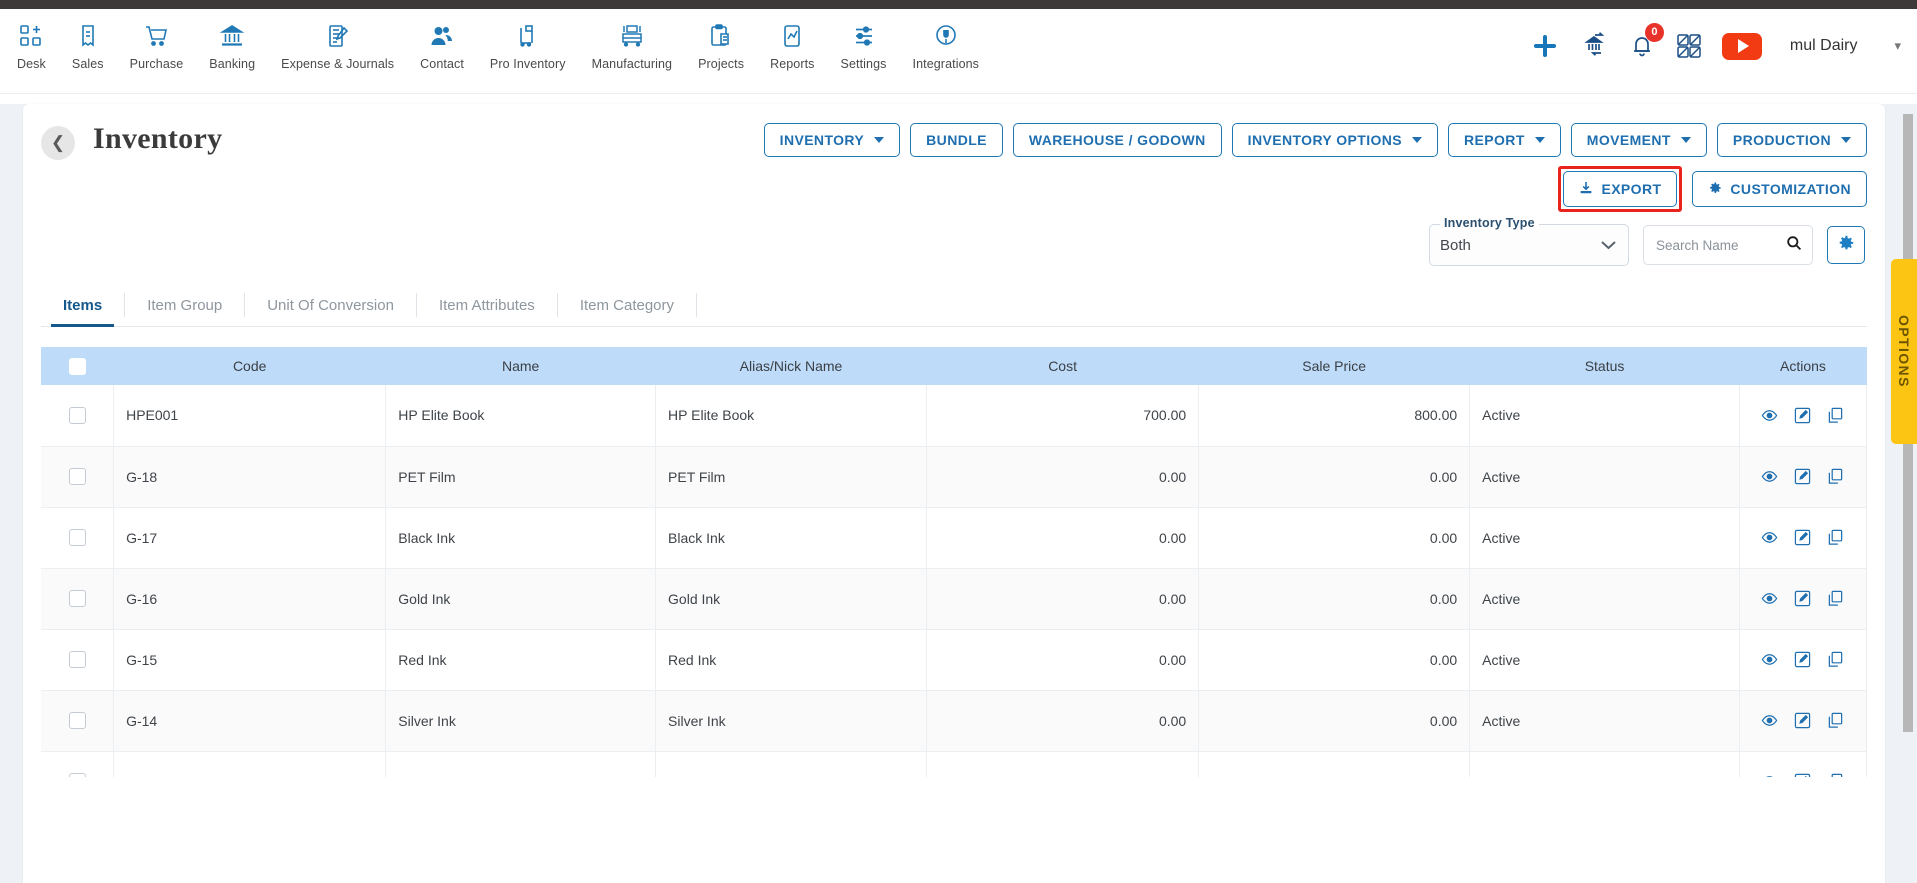  What do you see at coordinates (632, 44) in the screenshot?
I see `nav-item-manufacturing: Manufacturing` at bounding box center [632, 44].